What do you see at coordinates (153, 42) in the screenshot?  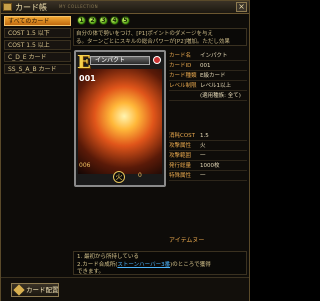 I see `skill-description-line: る。ターンごとにスキルの総合パワーが[P2]増加。ただし効果` at bounding box center [153, 42].